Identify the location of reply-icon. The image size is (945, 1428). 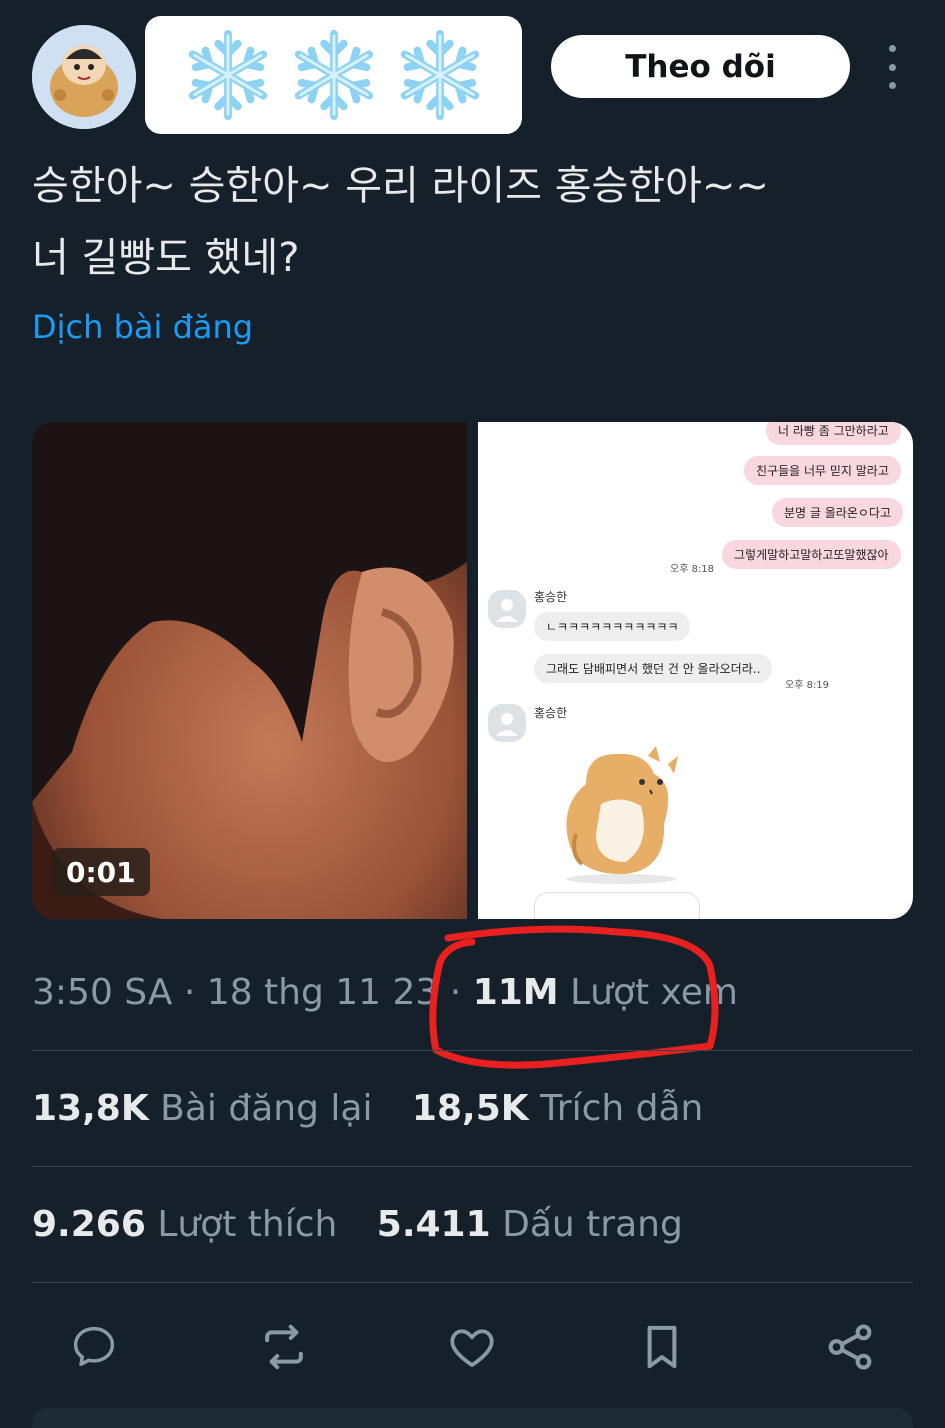
(94, 1347).